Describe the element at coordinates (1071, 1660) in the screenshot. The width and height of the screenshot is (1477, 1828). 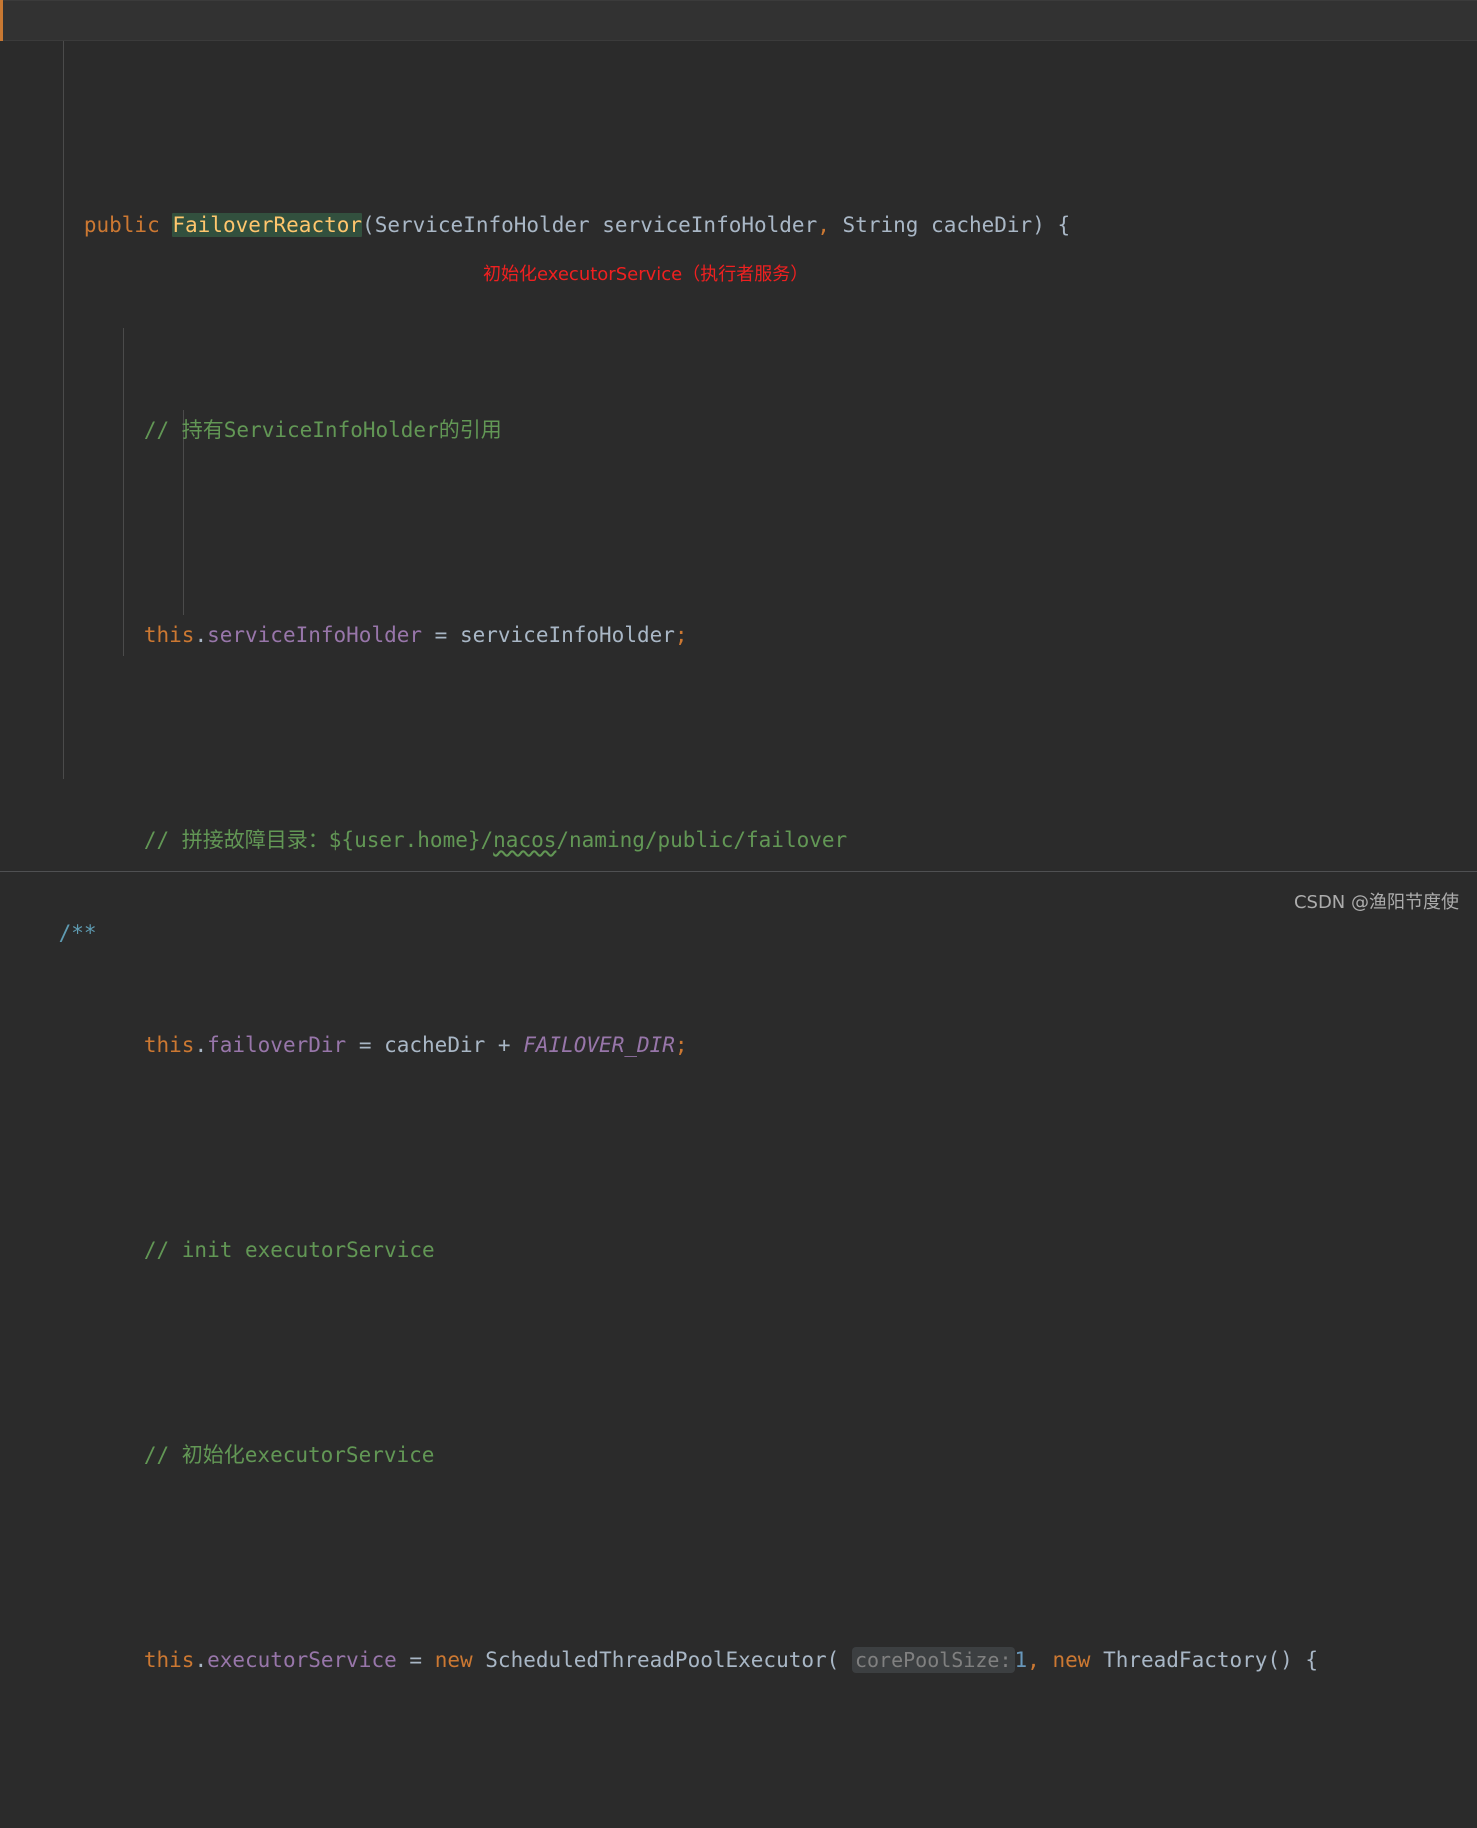
I see `token-keyword-new-2: new` at that location.